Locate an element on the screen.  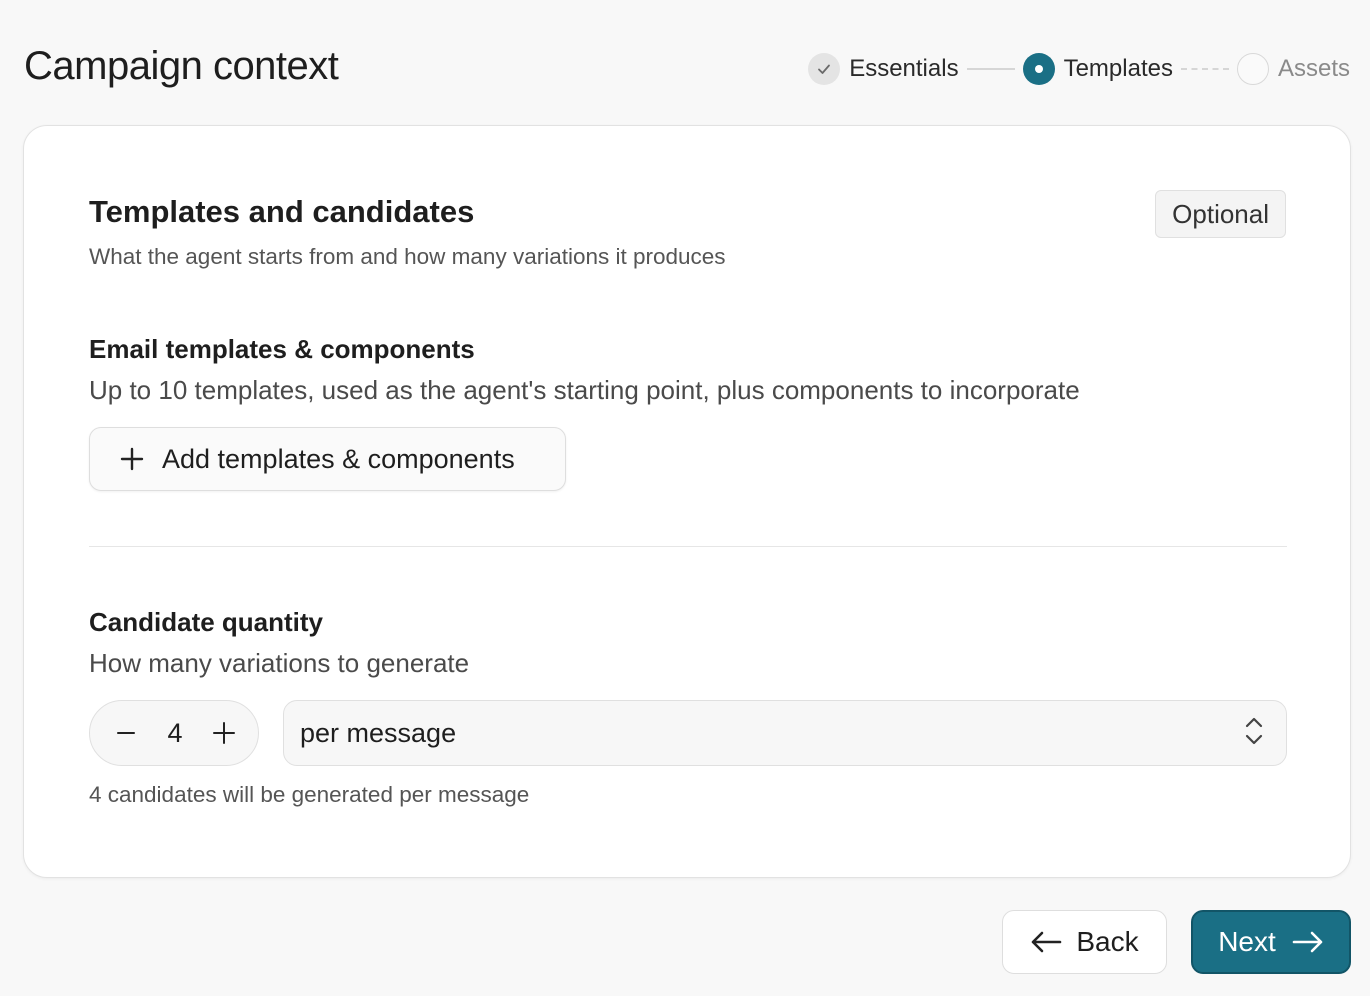
add-templates-button: Add templates & components is located at coordinates (327, 459).